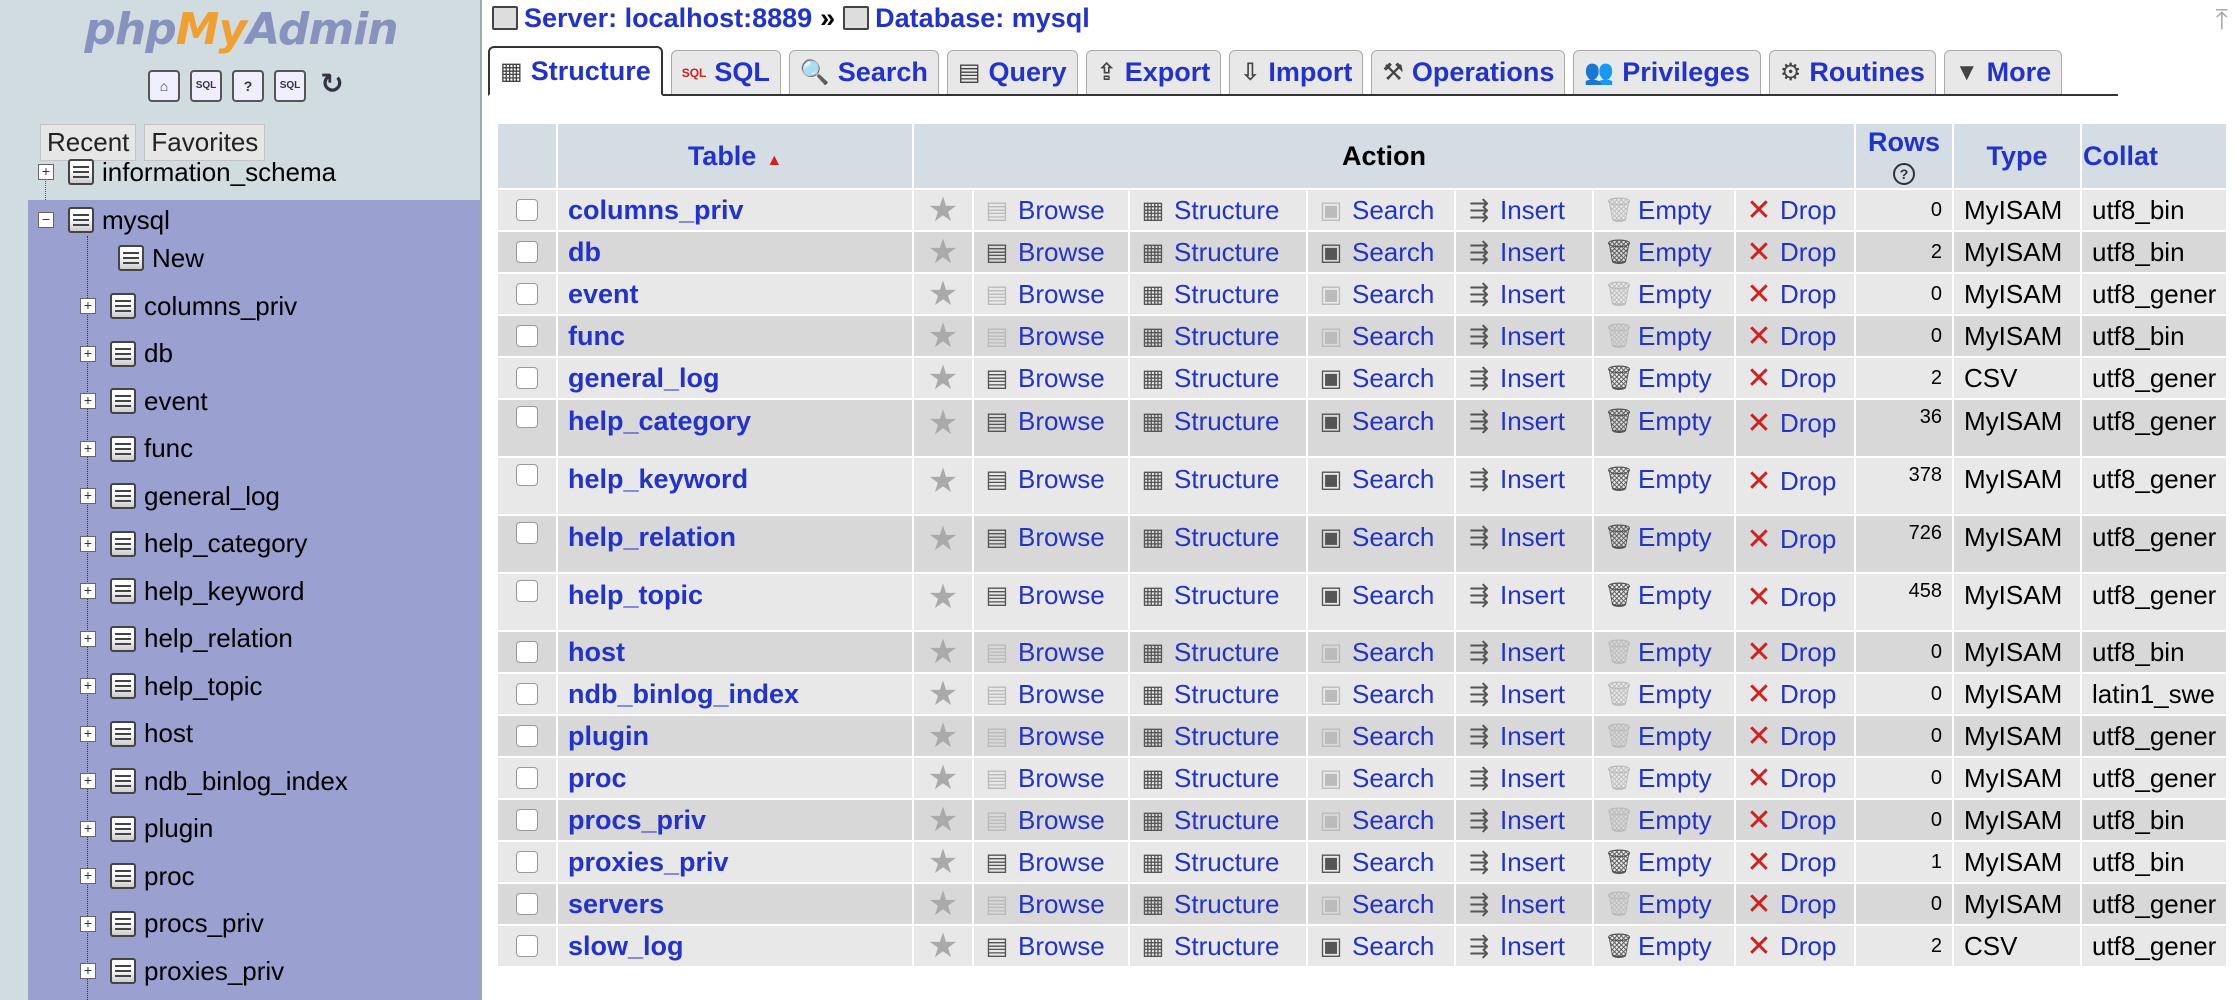 The width and height of the screenshot is (2238, 1000). I want to click on table-name-link: help_keyword, so click(658, 479).